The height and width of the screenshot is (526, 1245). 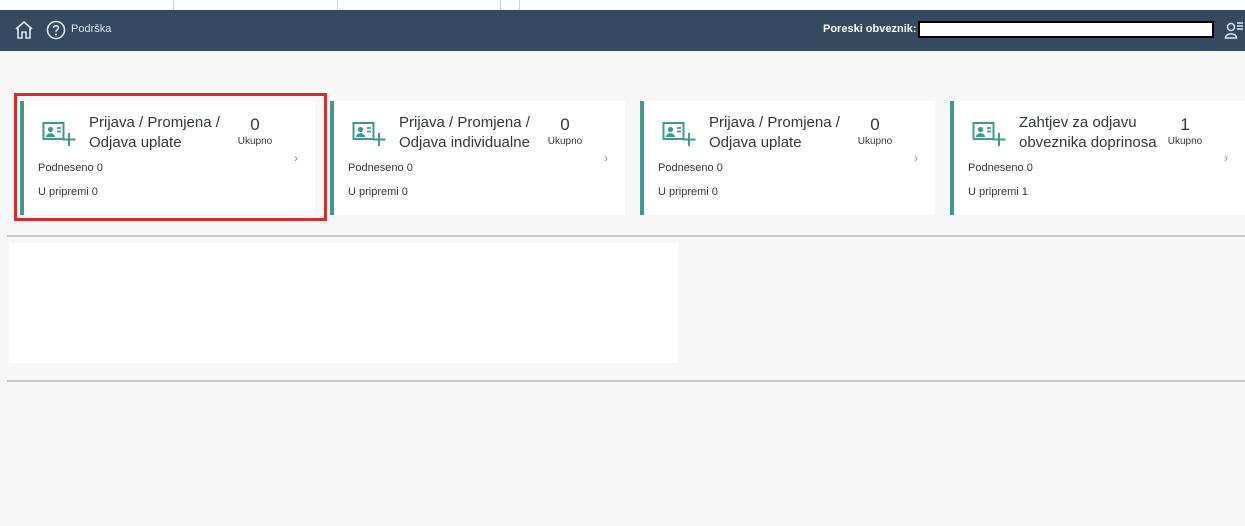 I want to click on taxpayer-label: Poreski obveznik:, so click(x=870, y=29).